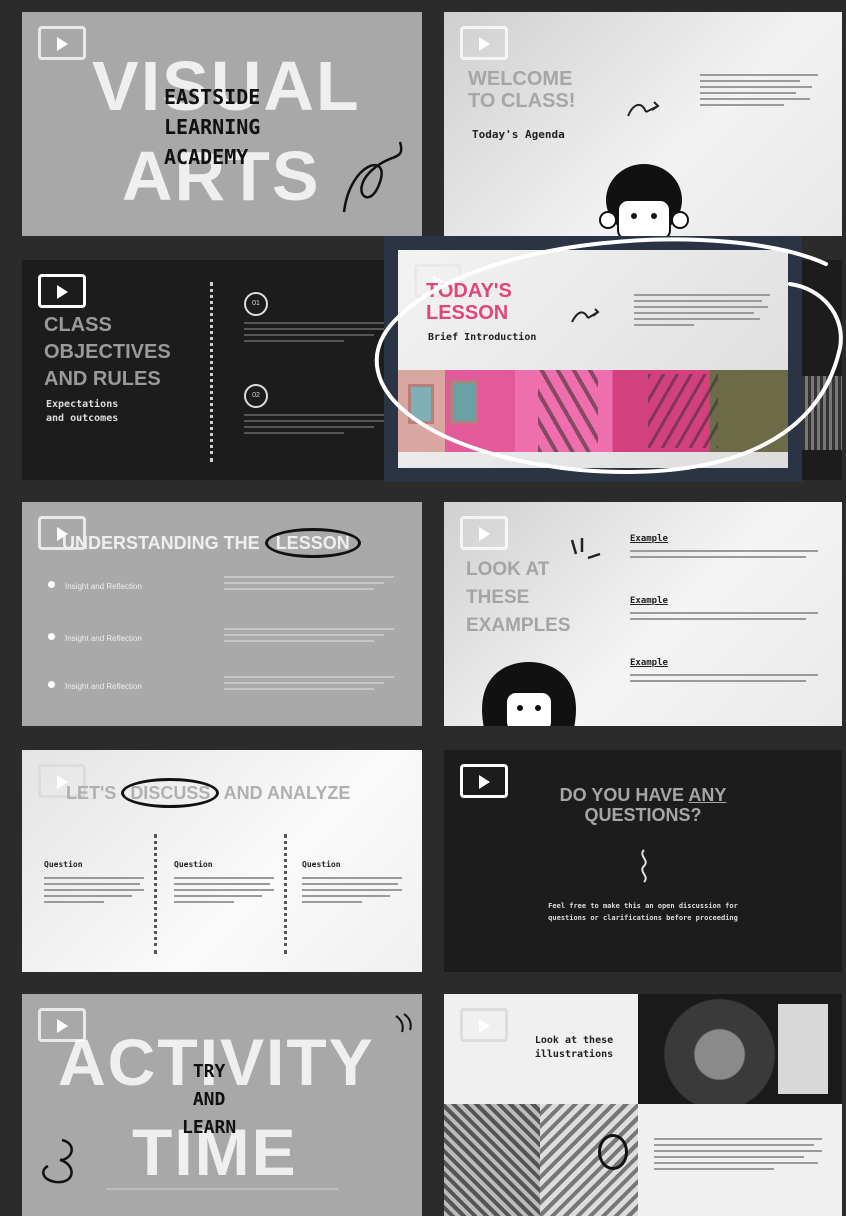 This screenshot has height=1216, width=846. Describe the element at coordinates (212, 127) in the screenshot. I see `school-name: EASTSIDE LEARNING ACADEMY` at that location.